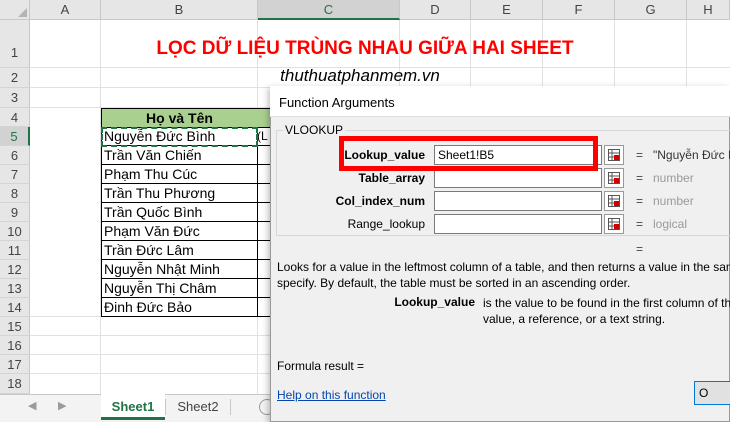 The image size is (730, 422). What do you see at coordinates (314, 130) in the screenshot?
I see `function-name: VLOOKUP` at bounding box center [314, 130].